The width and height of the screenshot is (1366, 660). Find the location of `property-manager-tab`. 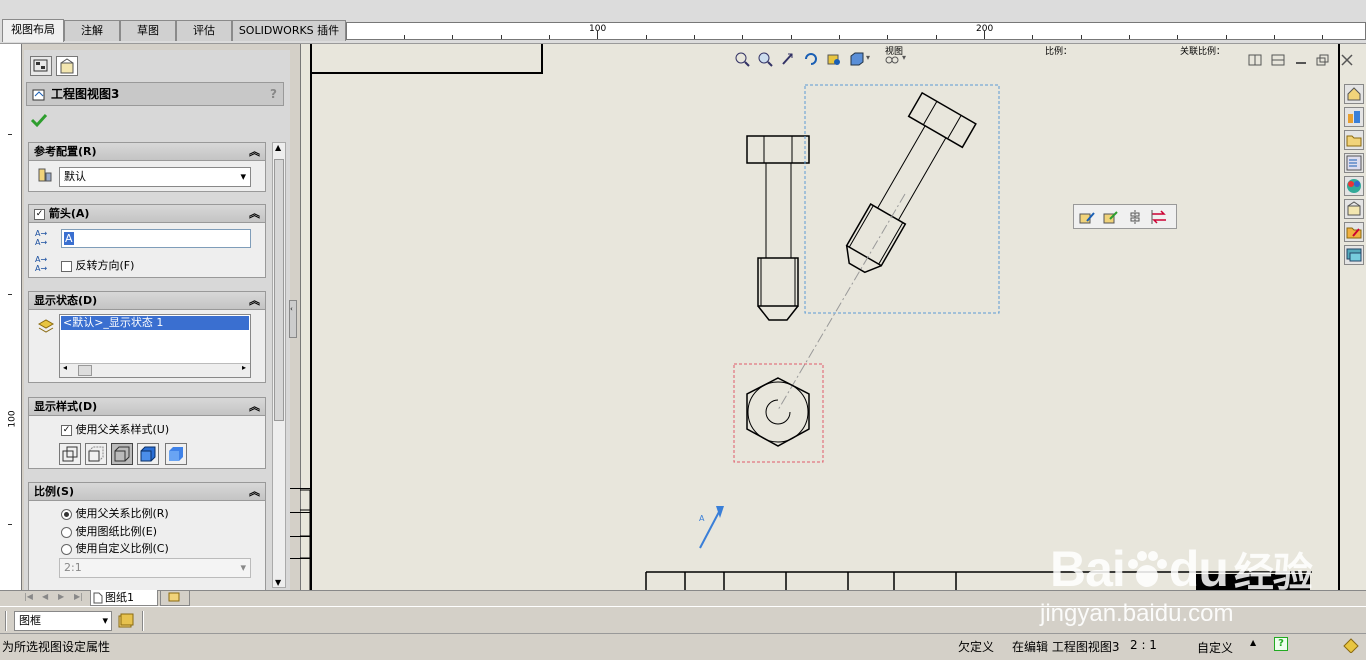

property-manager-tab is located at coordinates (67, 66).